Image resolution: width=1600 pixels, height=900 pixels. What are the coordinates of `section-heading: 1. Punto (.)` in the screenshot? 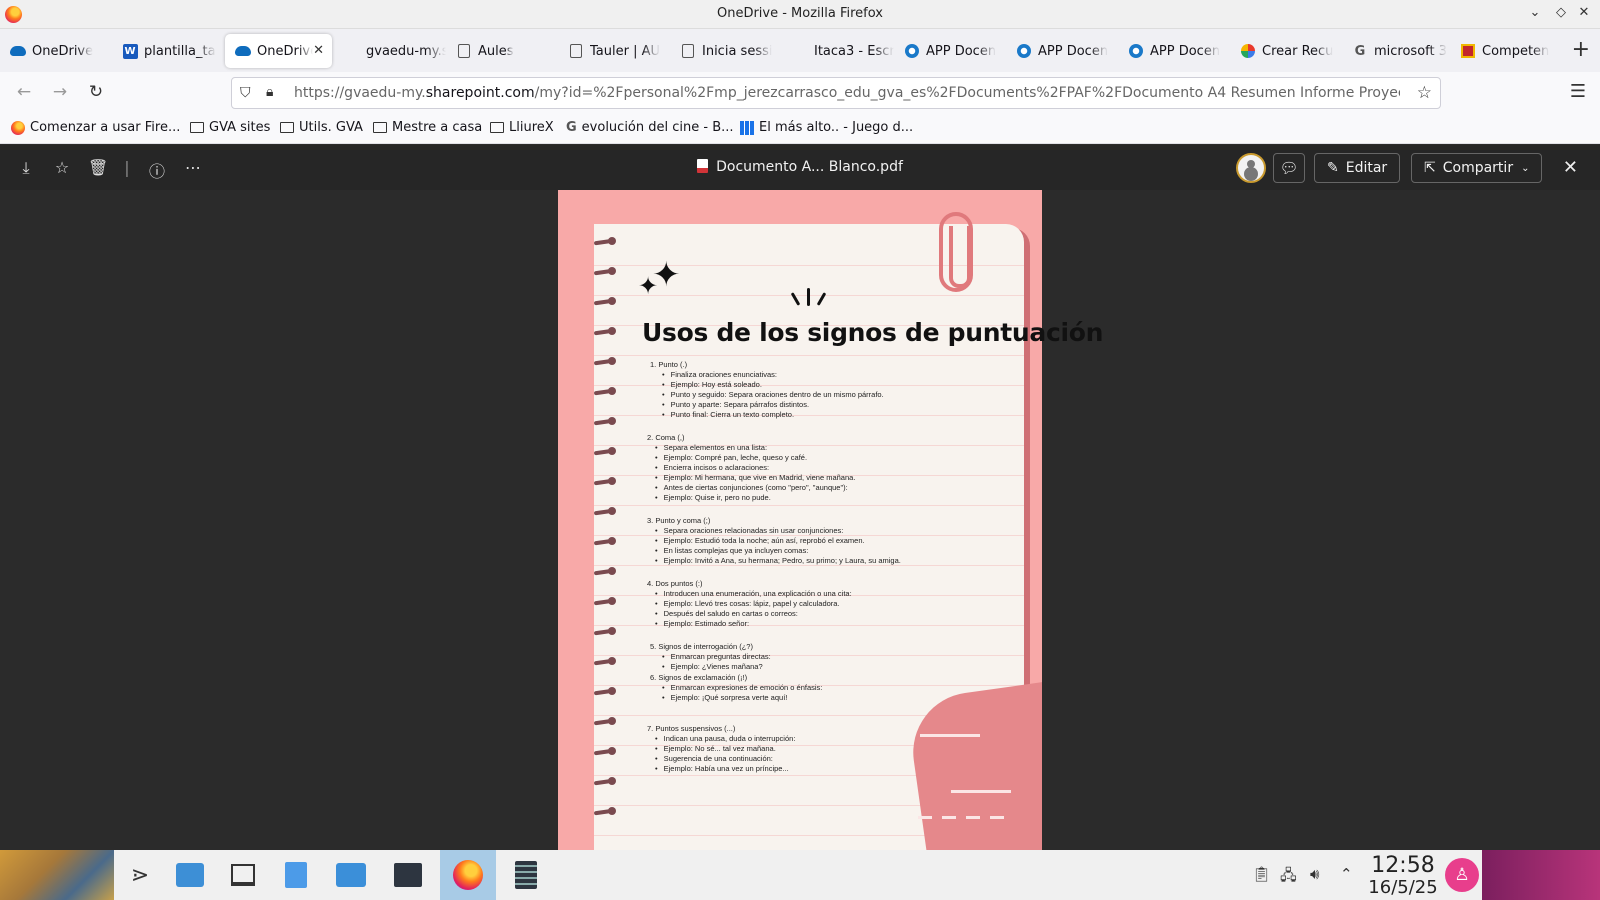 It's located at (669, 364).